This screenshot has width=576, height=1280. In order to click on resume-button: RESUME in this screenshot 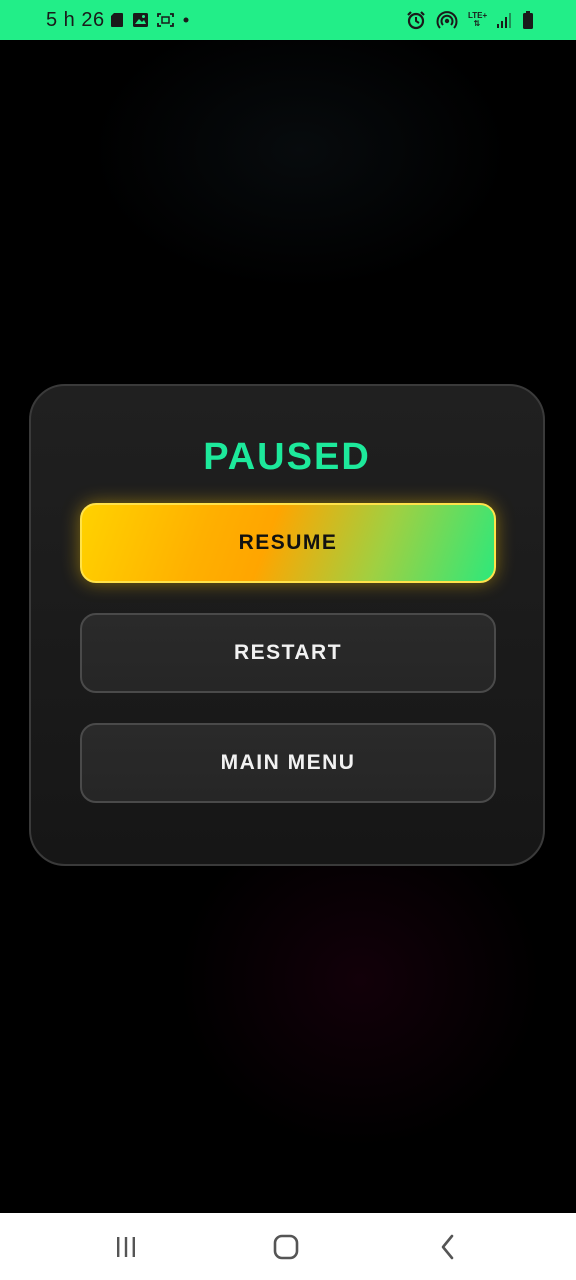, I will do `click(288, 543)`.